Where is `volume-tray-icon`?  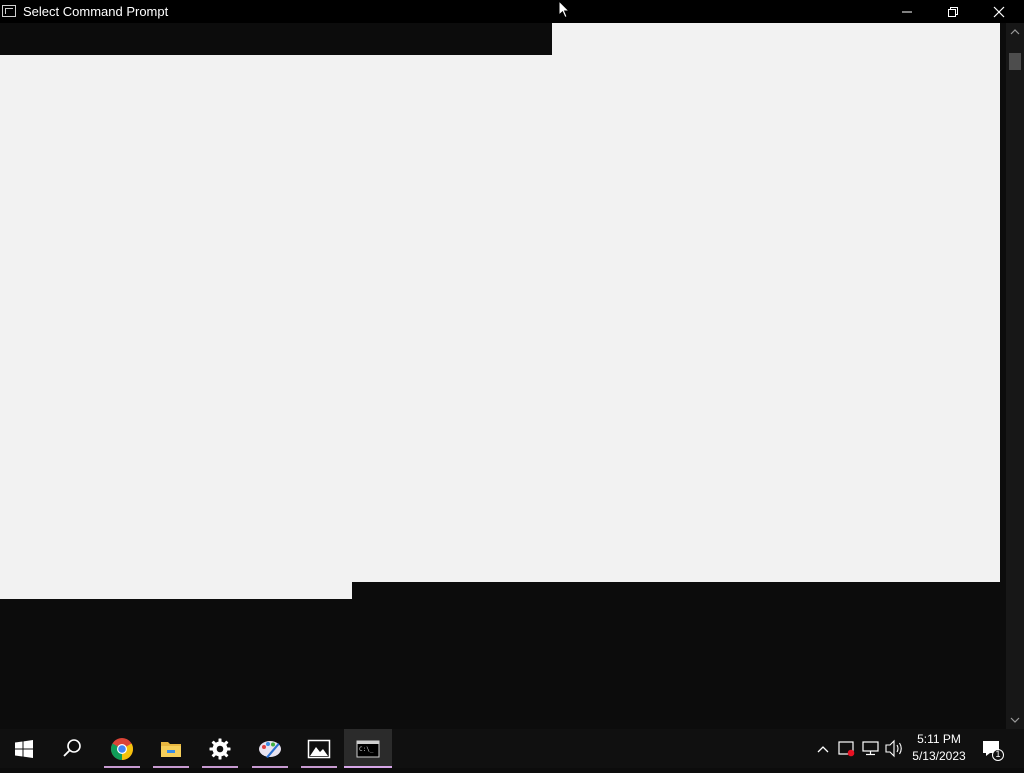 volume-tray-icon is located at coordinates (894, 748).